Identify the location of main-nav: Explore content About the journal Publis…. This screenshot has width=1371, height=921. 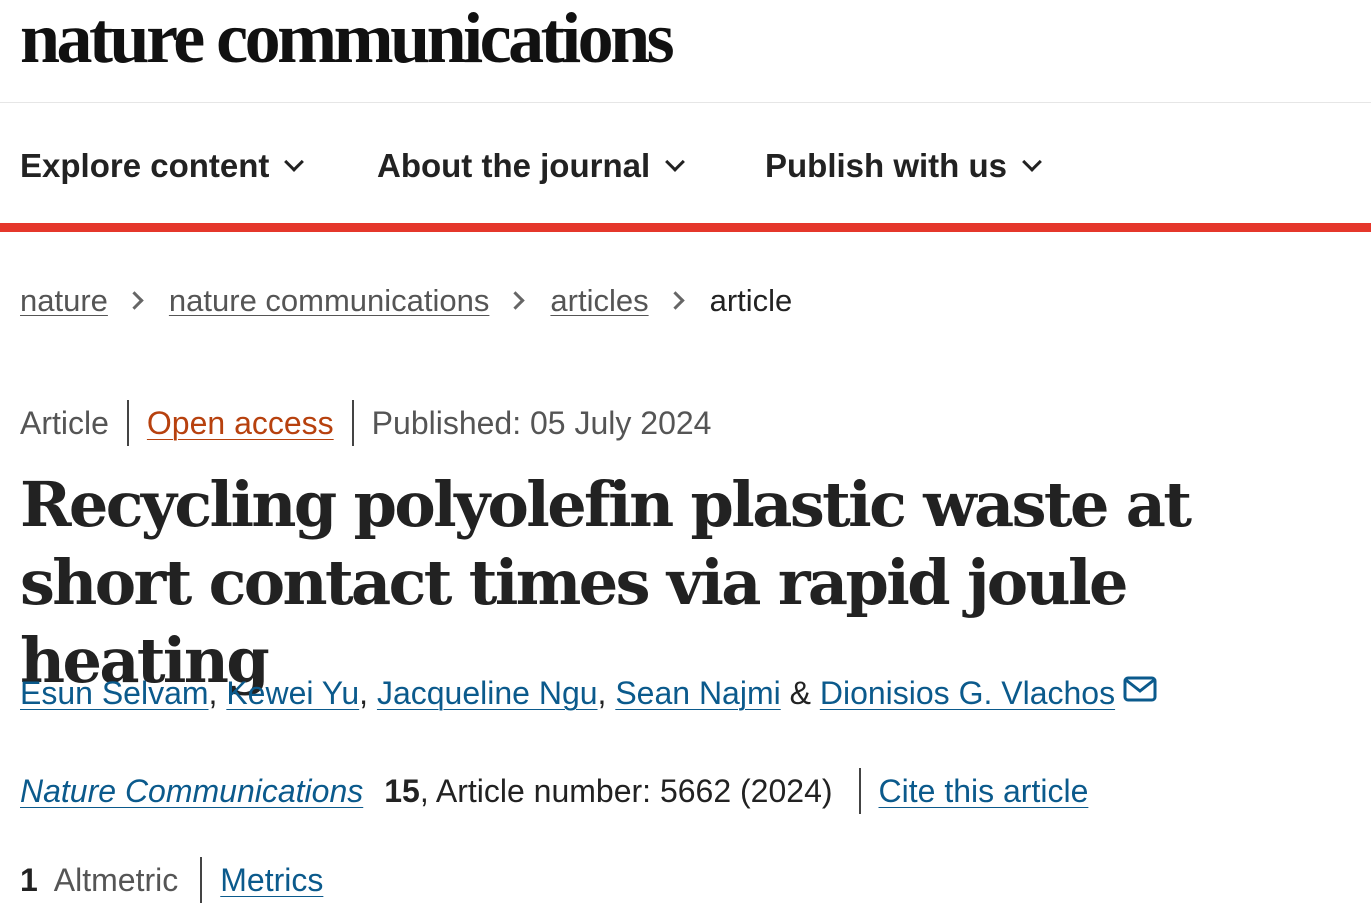
(685, 163).